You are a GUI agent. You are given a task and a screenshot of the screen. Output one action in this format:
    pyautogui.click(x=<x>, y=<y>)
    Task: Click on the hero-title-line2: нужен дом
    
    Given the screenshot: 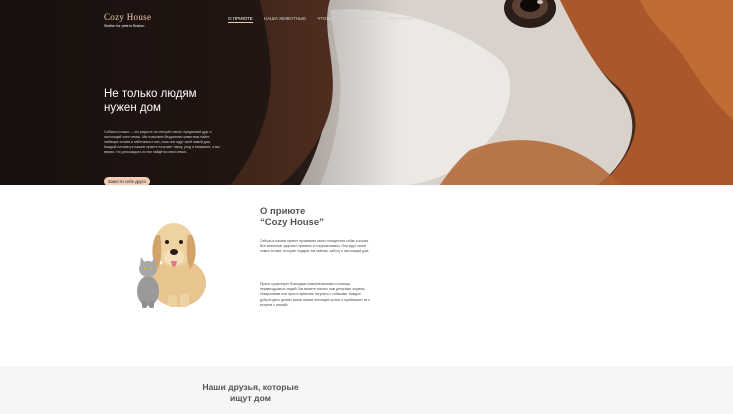 What is the action you would take?
    pyautogui.click(x=132, y=108)
    